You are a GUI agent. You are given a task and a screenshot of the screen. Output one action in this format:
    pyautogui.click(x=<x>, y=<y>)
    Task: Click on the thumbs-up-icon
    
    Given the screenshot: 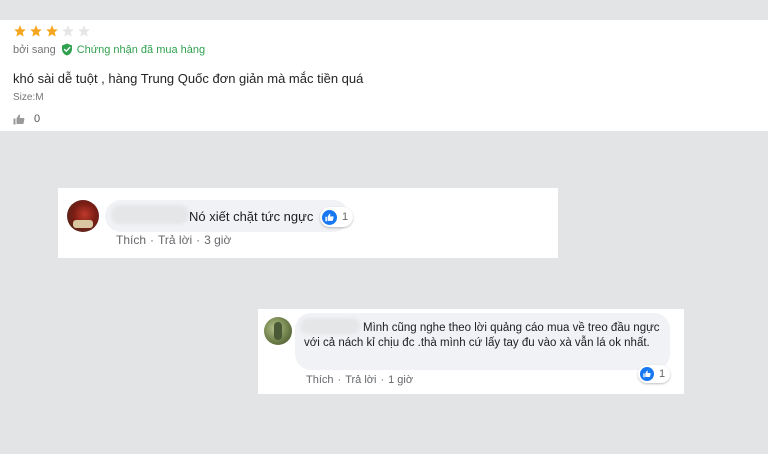 What is the action you would take?
    pyautogui.click(x=19, y=119)
    